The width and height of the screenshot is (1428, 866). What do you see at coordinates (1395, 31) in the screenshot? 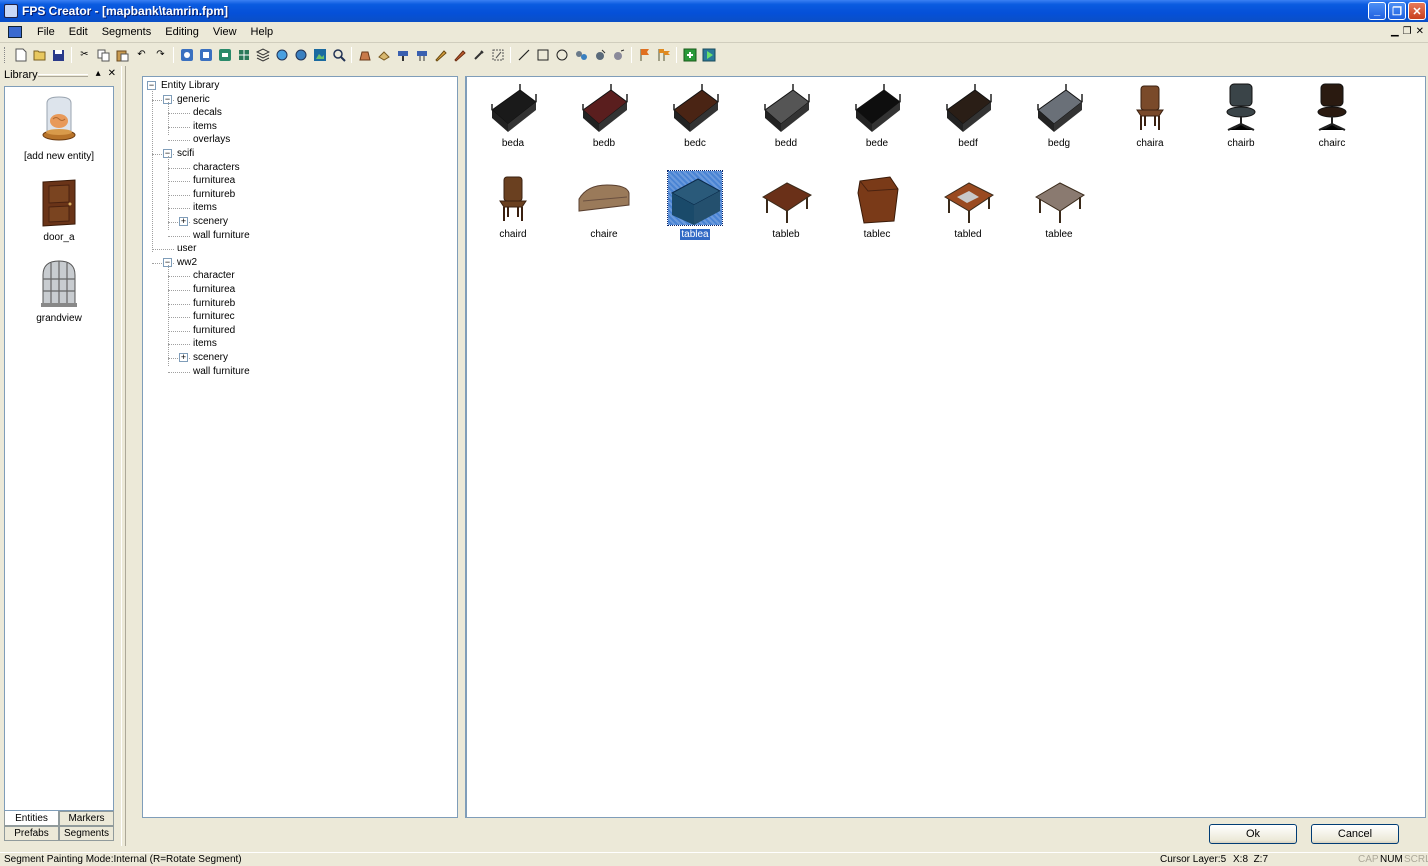
I see `mdi-minimize-icon: ▁` at bounding box center [1395, 31].